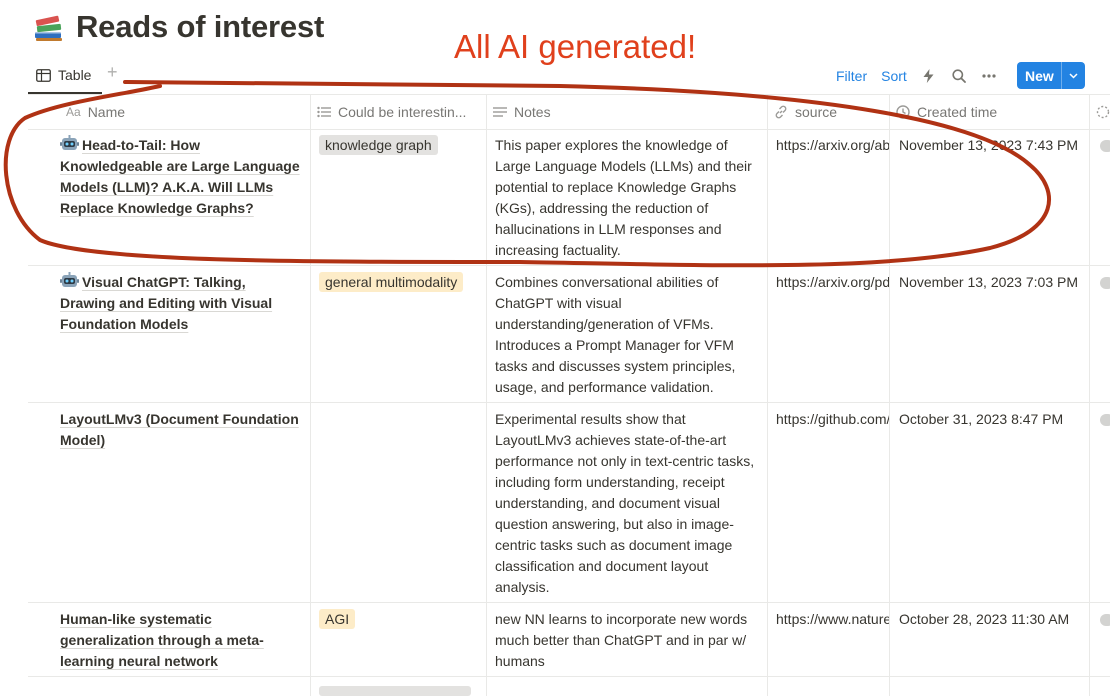 This screenshot has width=1110, height=696. I want to click on status-icon, so click(1103, 112).